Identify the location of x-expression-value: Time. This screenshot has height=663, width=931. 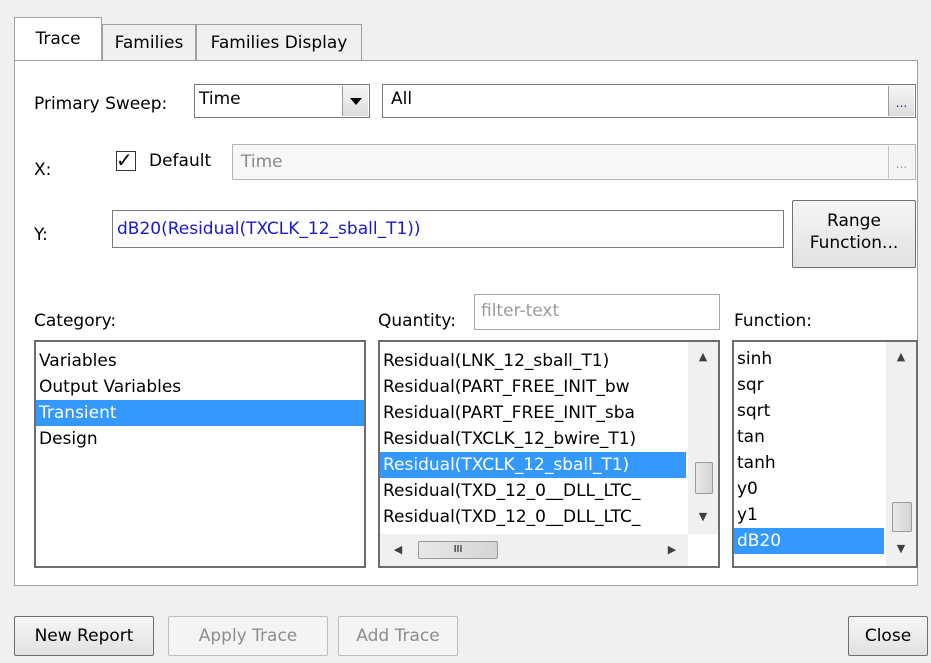
(262, 162).